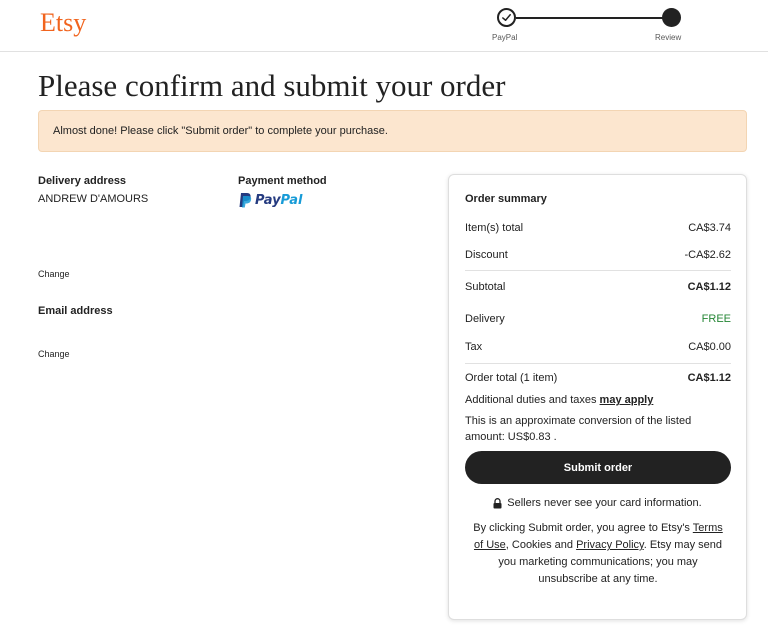 This screenshot has height=629, width=768. What do you see at coordinates (598, 400) in the screenshot?
I see `duties-note: Additional duties and taxes may apply` at bounding box center [598, 400].